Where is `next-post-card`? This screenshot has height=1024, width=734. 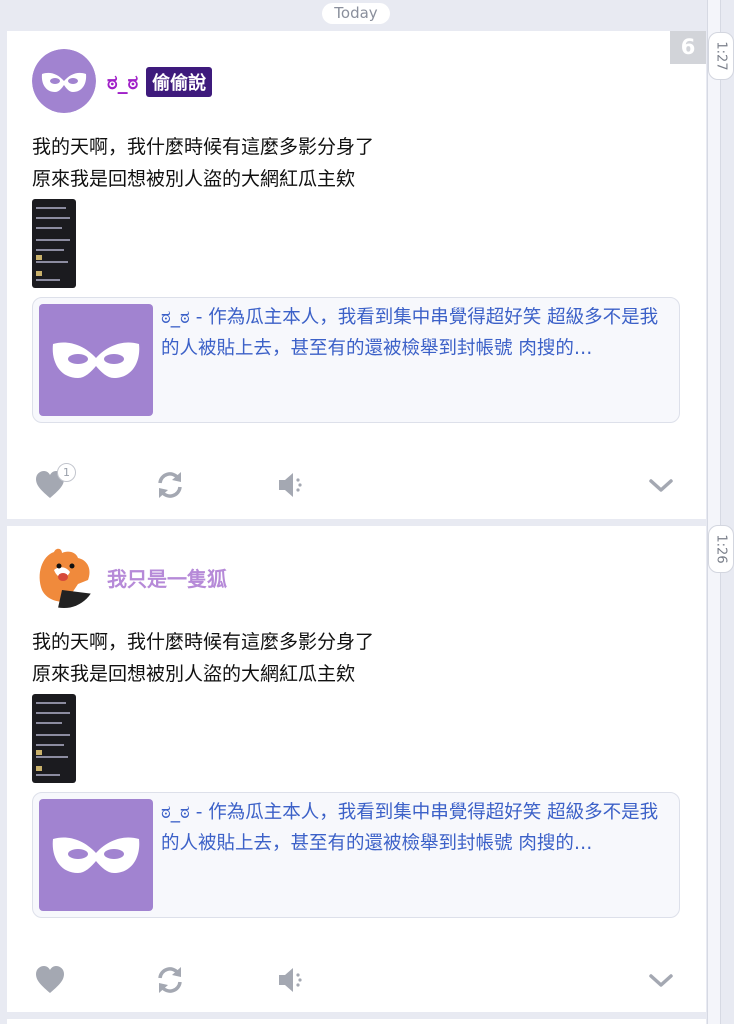
next-post-card is located at coordinates (356, 1021).